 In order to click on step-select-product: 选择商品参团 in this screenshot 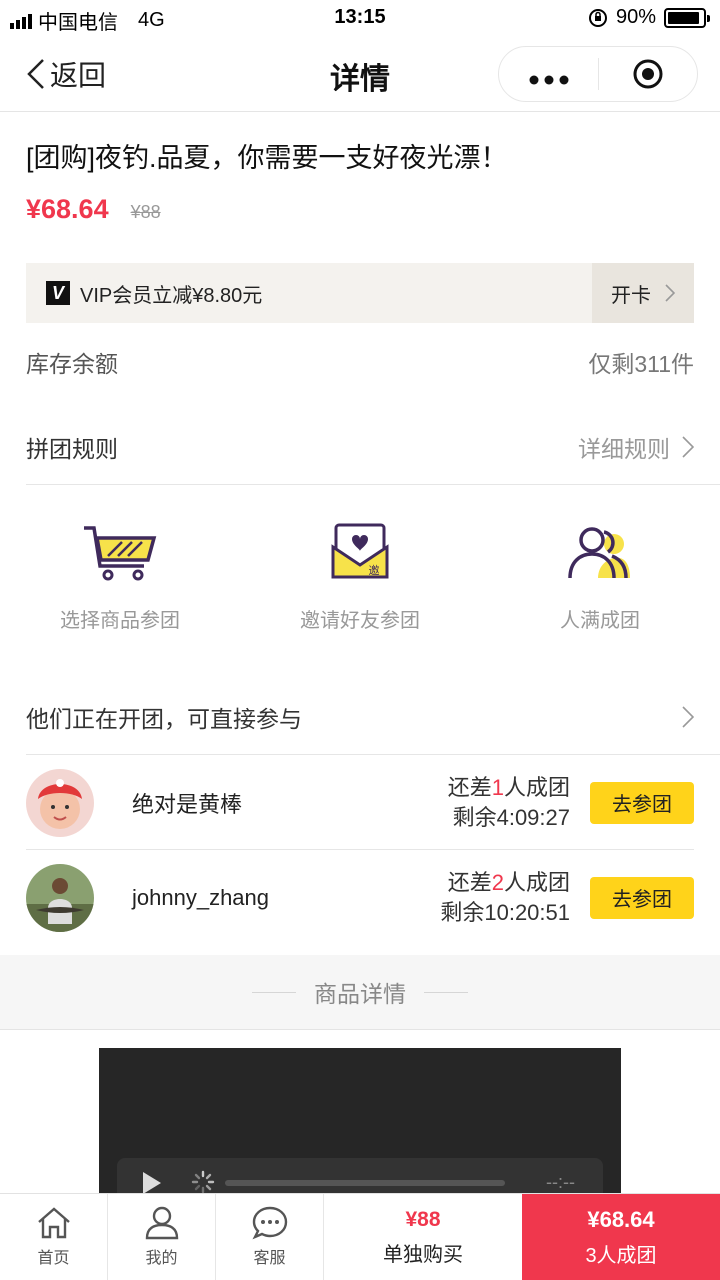, I will do `click(120, 576)`.